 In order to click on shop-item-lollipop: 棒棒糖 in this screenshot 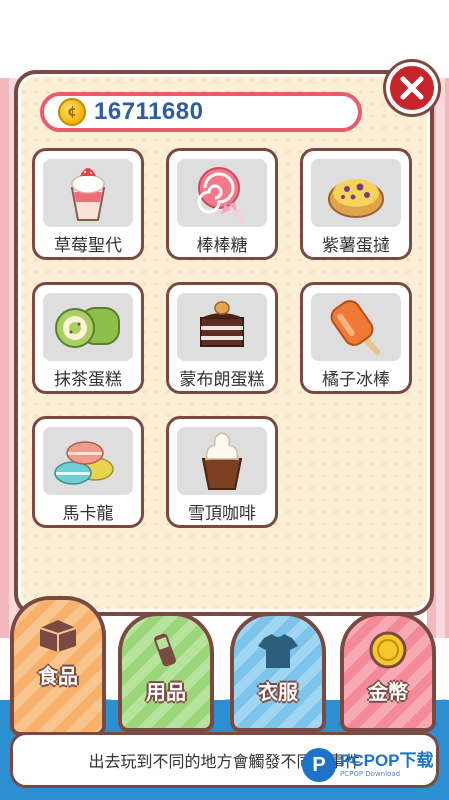, I will do `click(222, 204)`.